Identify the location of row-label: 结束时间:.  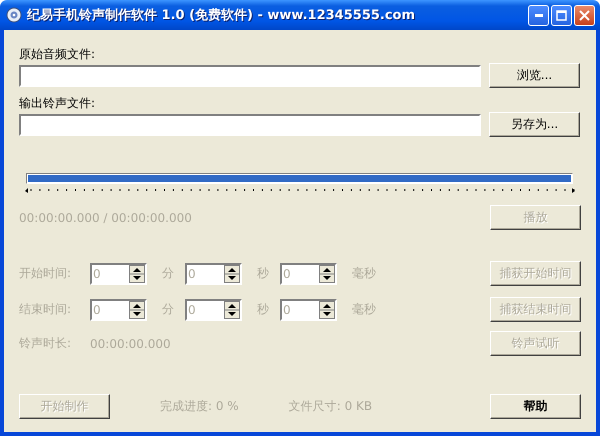
(45, 309).